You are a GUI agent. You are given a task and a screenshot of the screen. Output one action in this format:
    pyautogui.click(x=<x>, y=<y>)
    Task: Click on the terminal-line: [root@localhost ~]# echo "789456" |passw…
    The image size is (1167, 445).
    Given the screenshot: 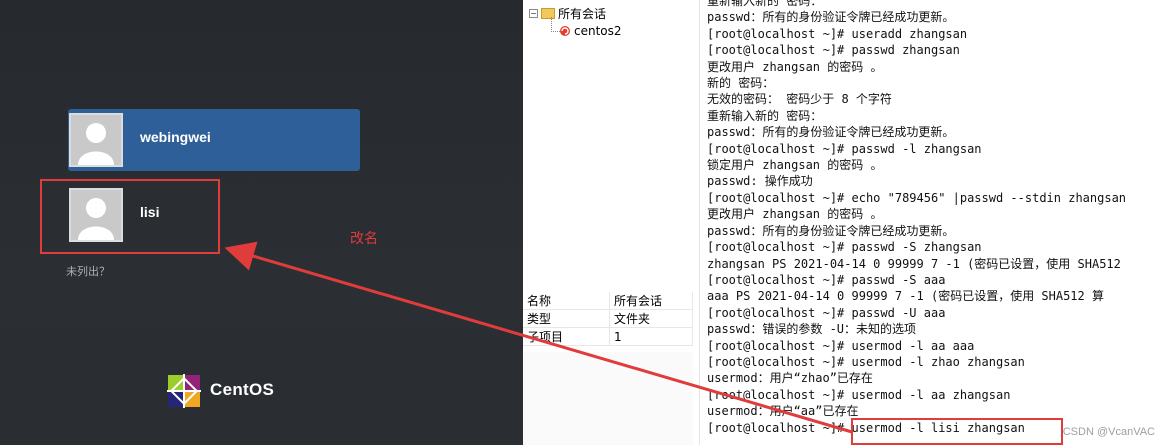 What is the action you would take?
    pyautogui.click(x=917, y=197)
    